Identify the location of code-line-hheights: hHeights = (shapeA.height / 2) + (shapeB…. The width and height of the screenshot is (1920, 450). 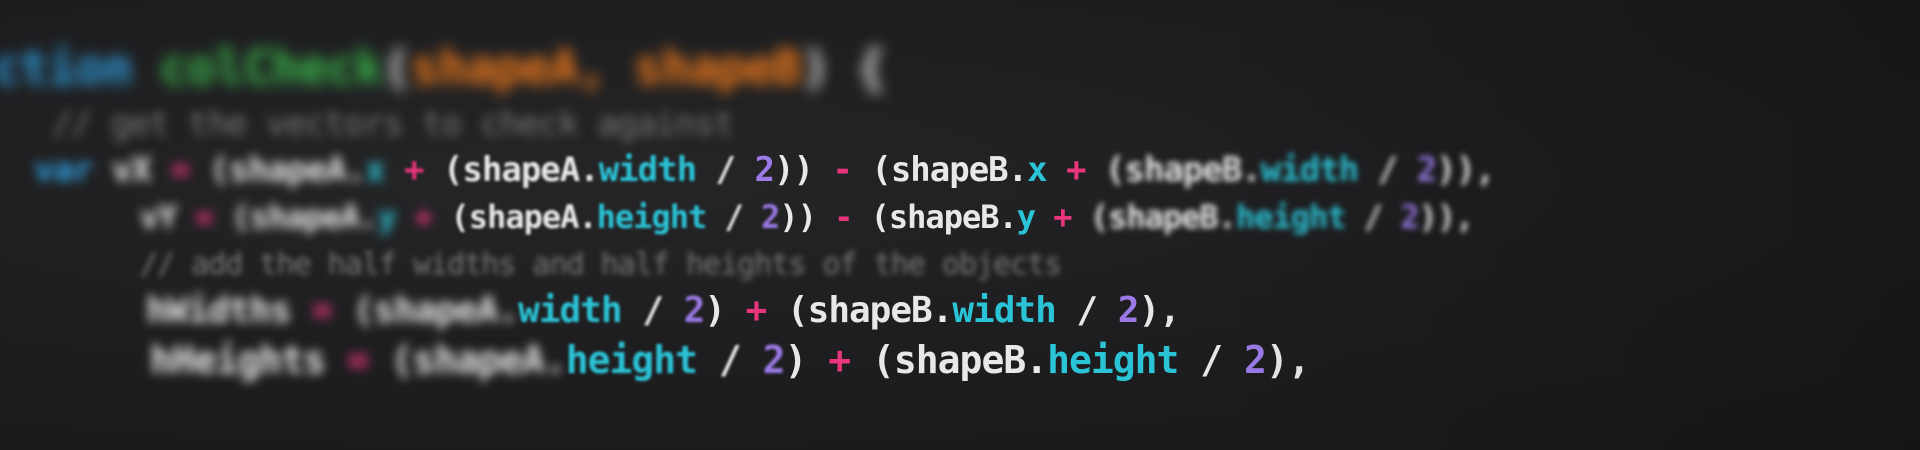
(730, 360).